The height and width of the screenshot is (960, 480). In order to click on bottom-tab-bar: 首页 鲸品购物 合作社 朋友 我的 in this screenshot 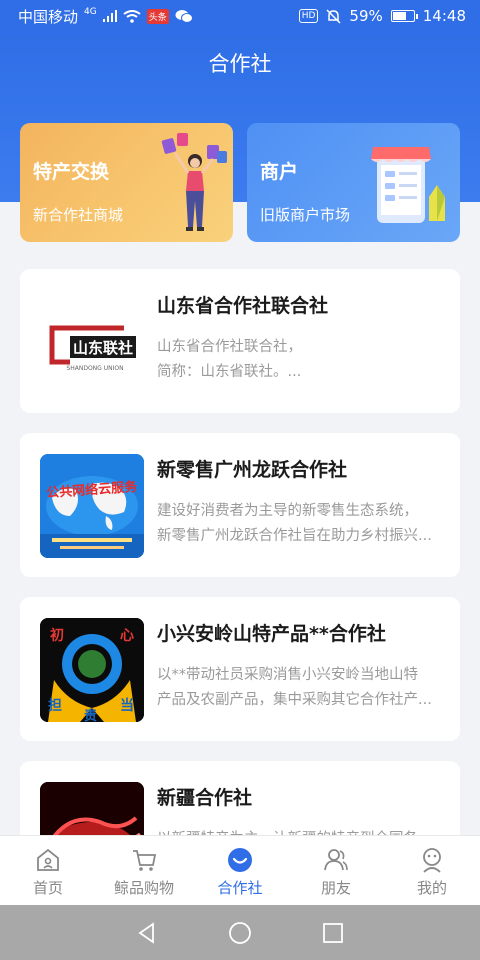, I will do `click(240, 870)`.